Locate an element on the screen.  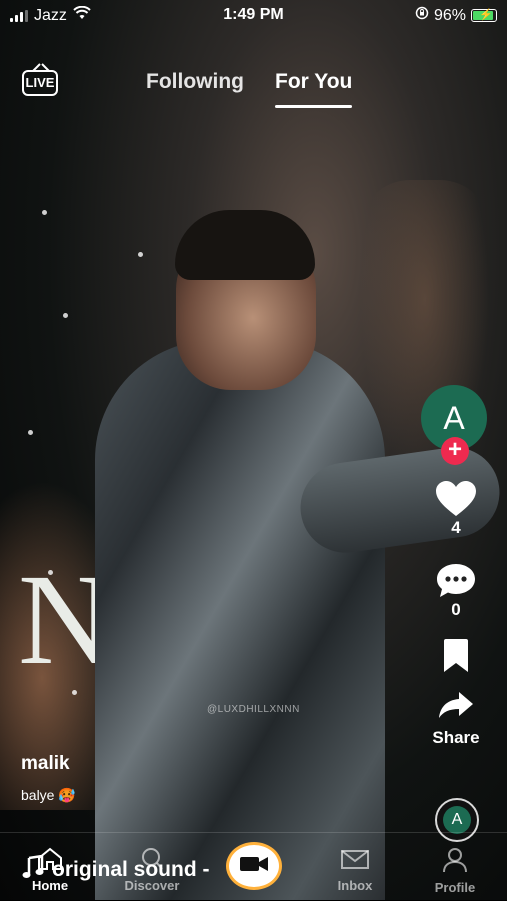
share-button: Share is located at coordinates (456, 719).